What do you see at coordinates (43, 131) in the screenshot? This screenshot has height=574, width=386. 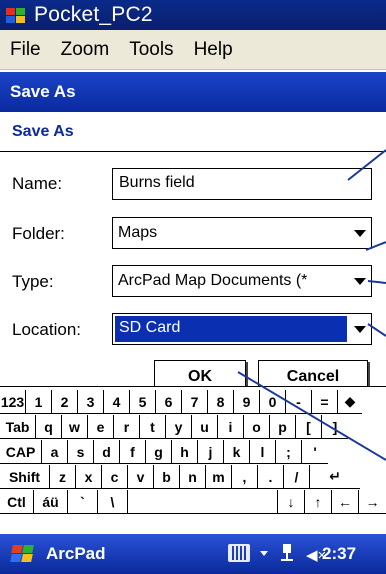 I see `dialog-heading-text: Save As` at bounding box center [43, 131].